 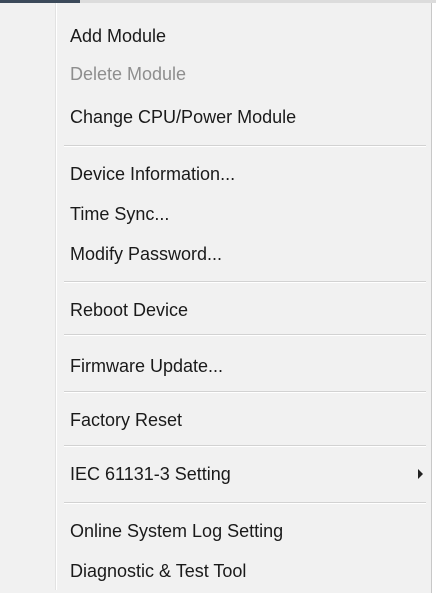 What do you see at coordinates (118, 35) in the screenshot?
I see `menu-item-label: Add Module` at bounding box center [118, 35].